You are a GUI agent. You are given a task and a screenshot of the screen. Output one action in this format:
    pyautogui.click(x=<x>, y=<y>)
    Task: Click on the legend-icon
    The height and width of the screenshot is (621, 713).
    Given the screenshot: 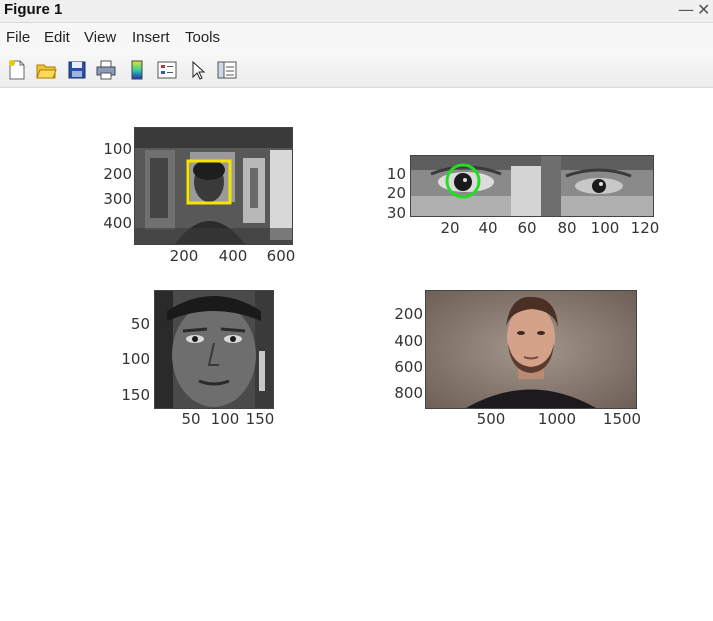 What is the action you would take?
    pyautogui.click(x=167, y=70)
    